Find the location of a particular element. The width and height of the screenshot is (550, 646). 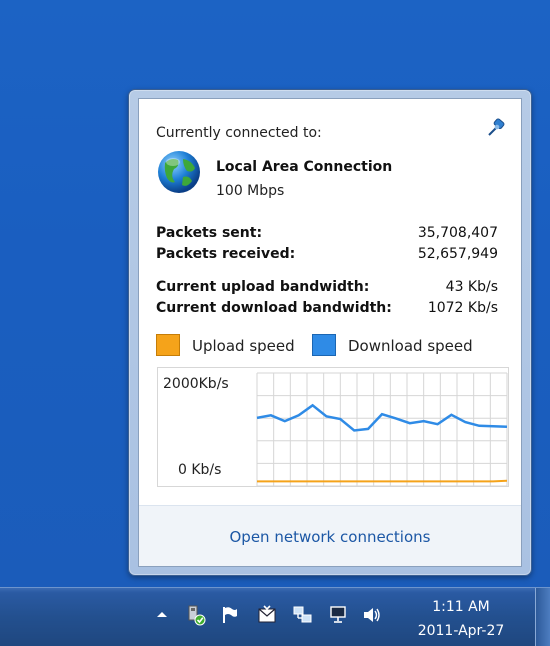

volume-icon is located at coordinates (372, 615).